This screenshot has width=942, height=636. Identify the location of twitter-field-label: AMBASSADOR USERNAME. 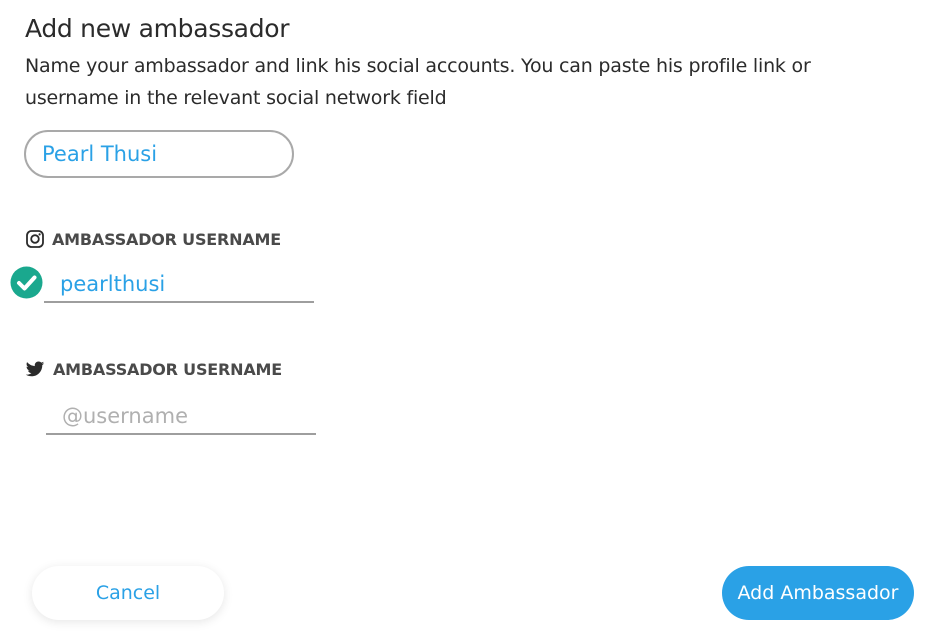
(153, 369).